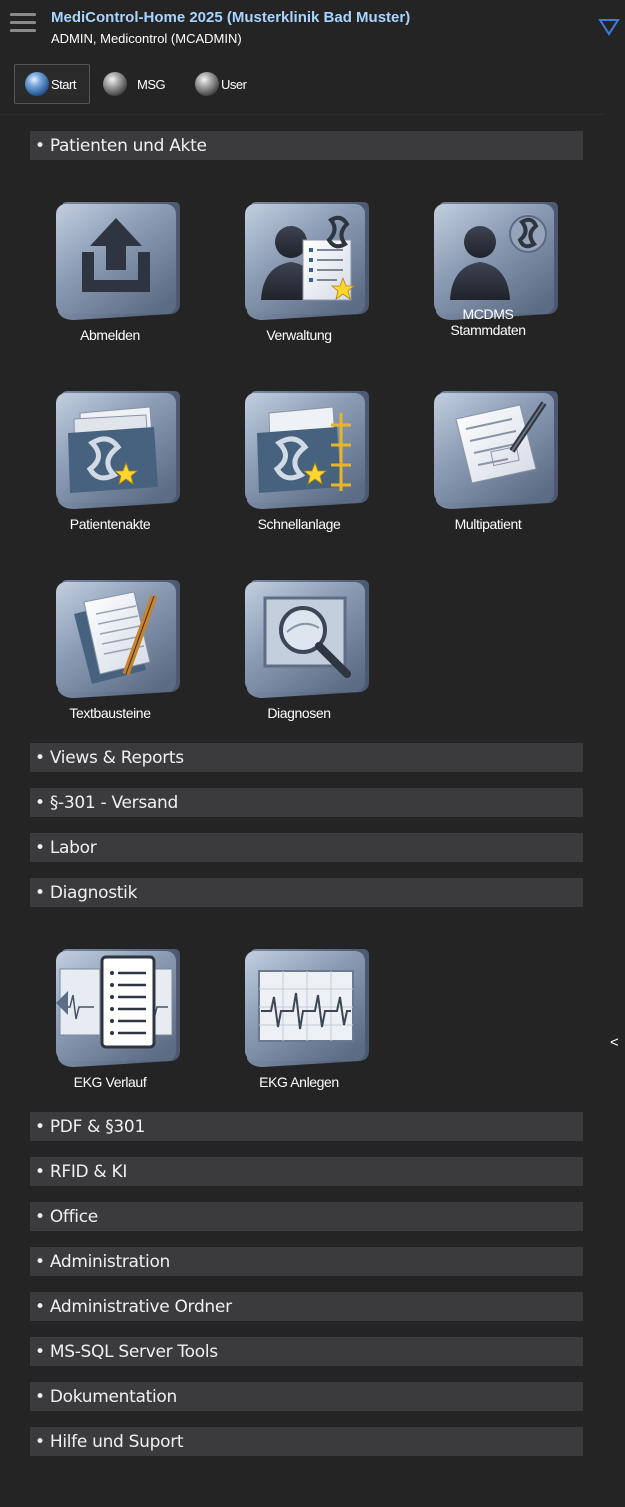  I want to click on section-label: • Views & Reports, so click(109, 758).